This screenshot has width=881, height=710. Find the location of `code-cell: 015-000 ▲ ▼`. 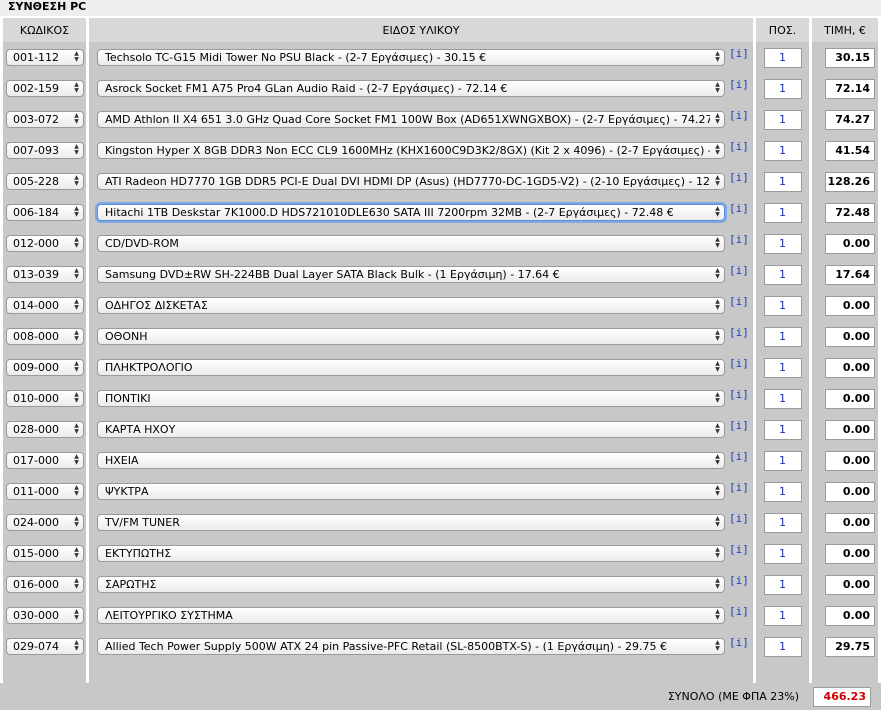

code-cell: 015-000 ▲ ▼ is located at coordinates (44, 553).